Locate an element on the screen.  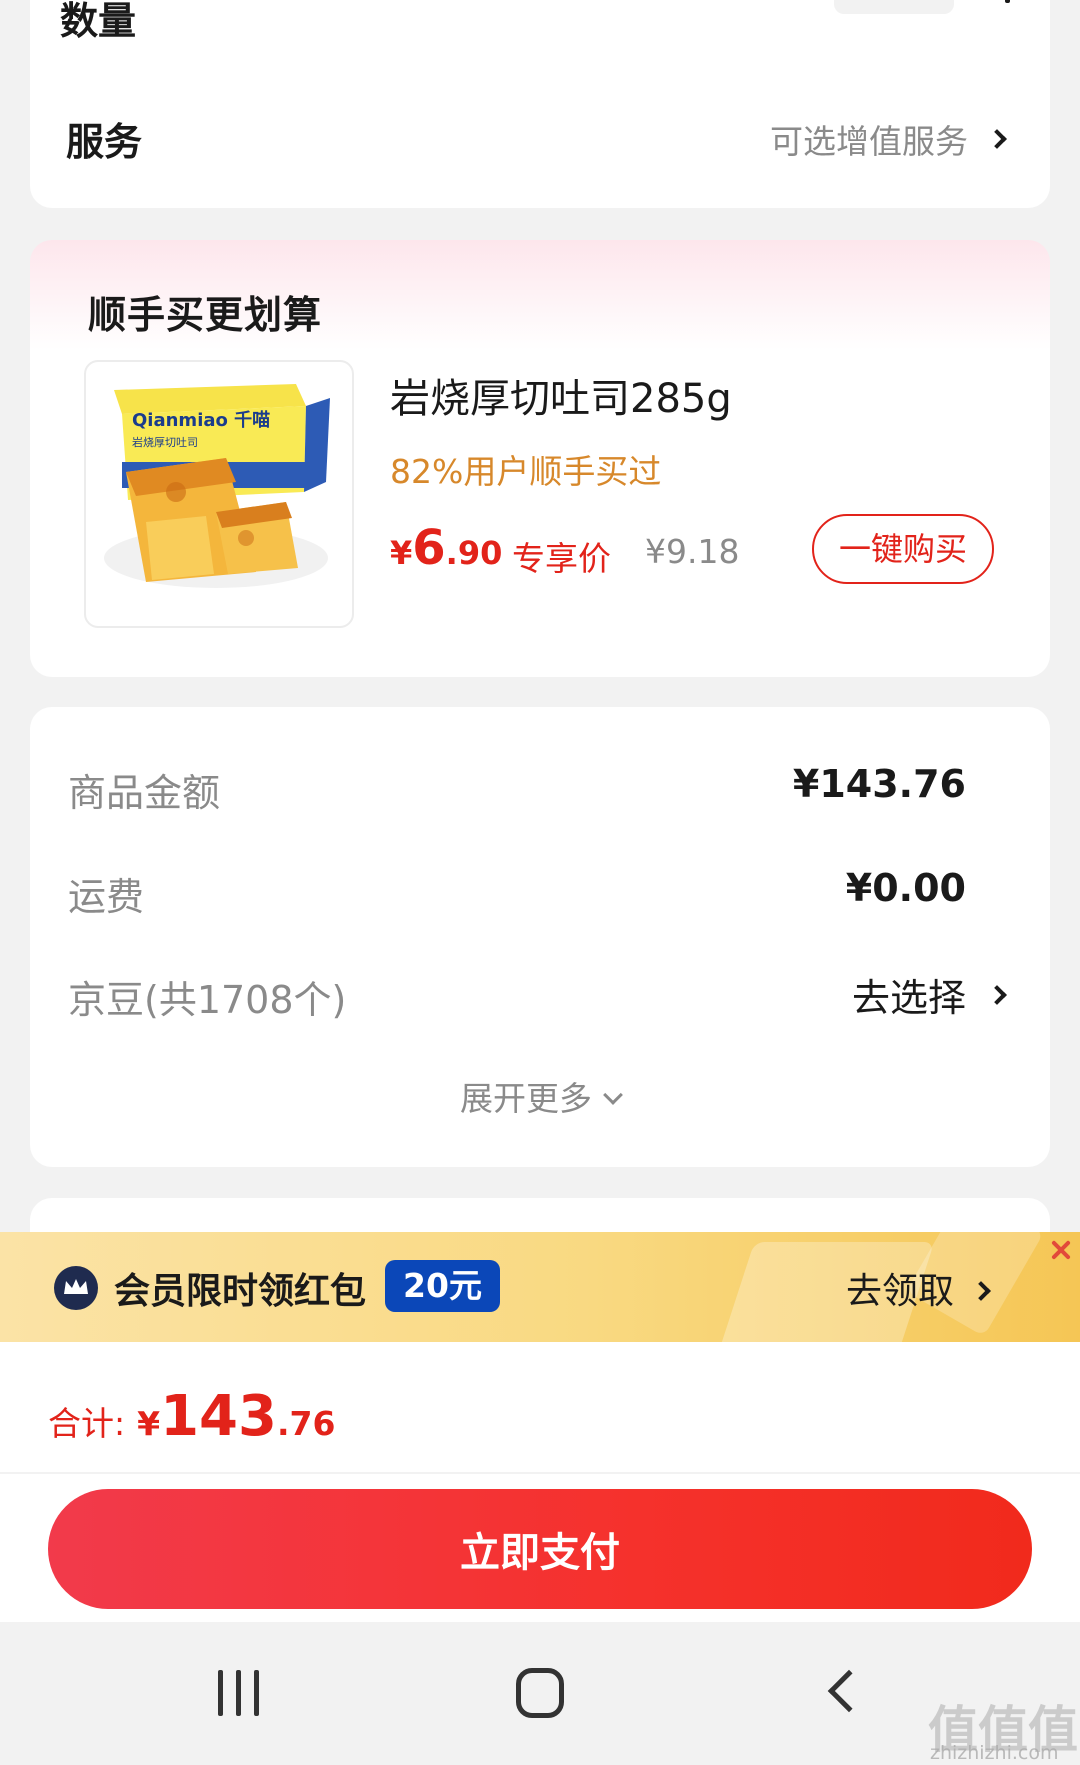
total-currency: ¥ is located at coordinates (149, 1423).